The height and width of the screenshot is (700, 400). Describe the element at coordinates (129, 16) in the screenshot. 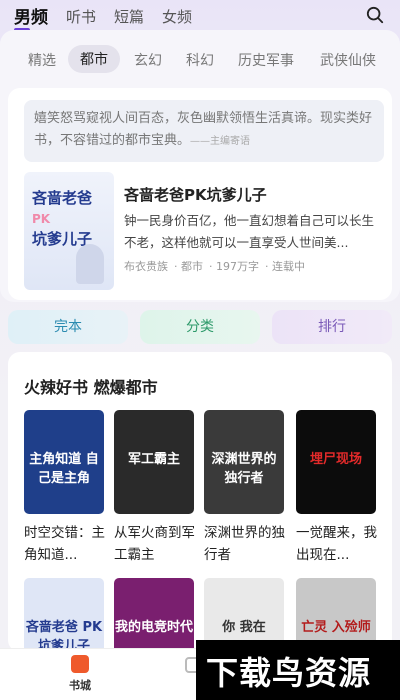

I see `tab-short: 短篇` at that location.